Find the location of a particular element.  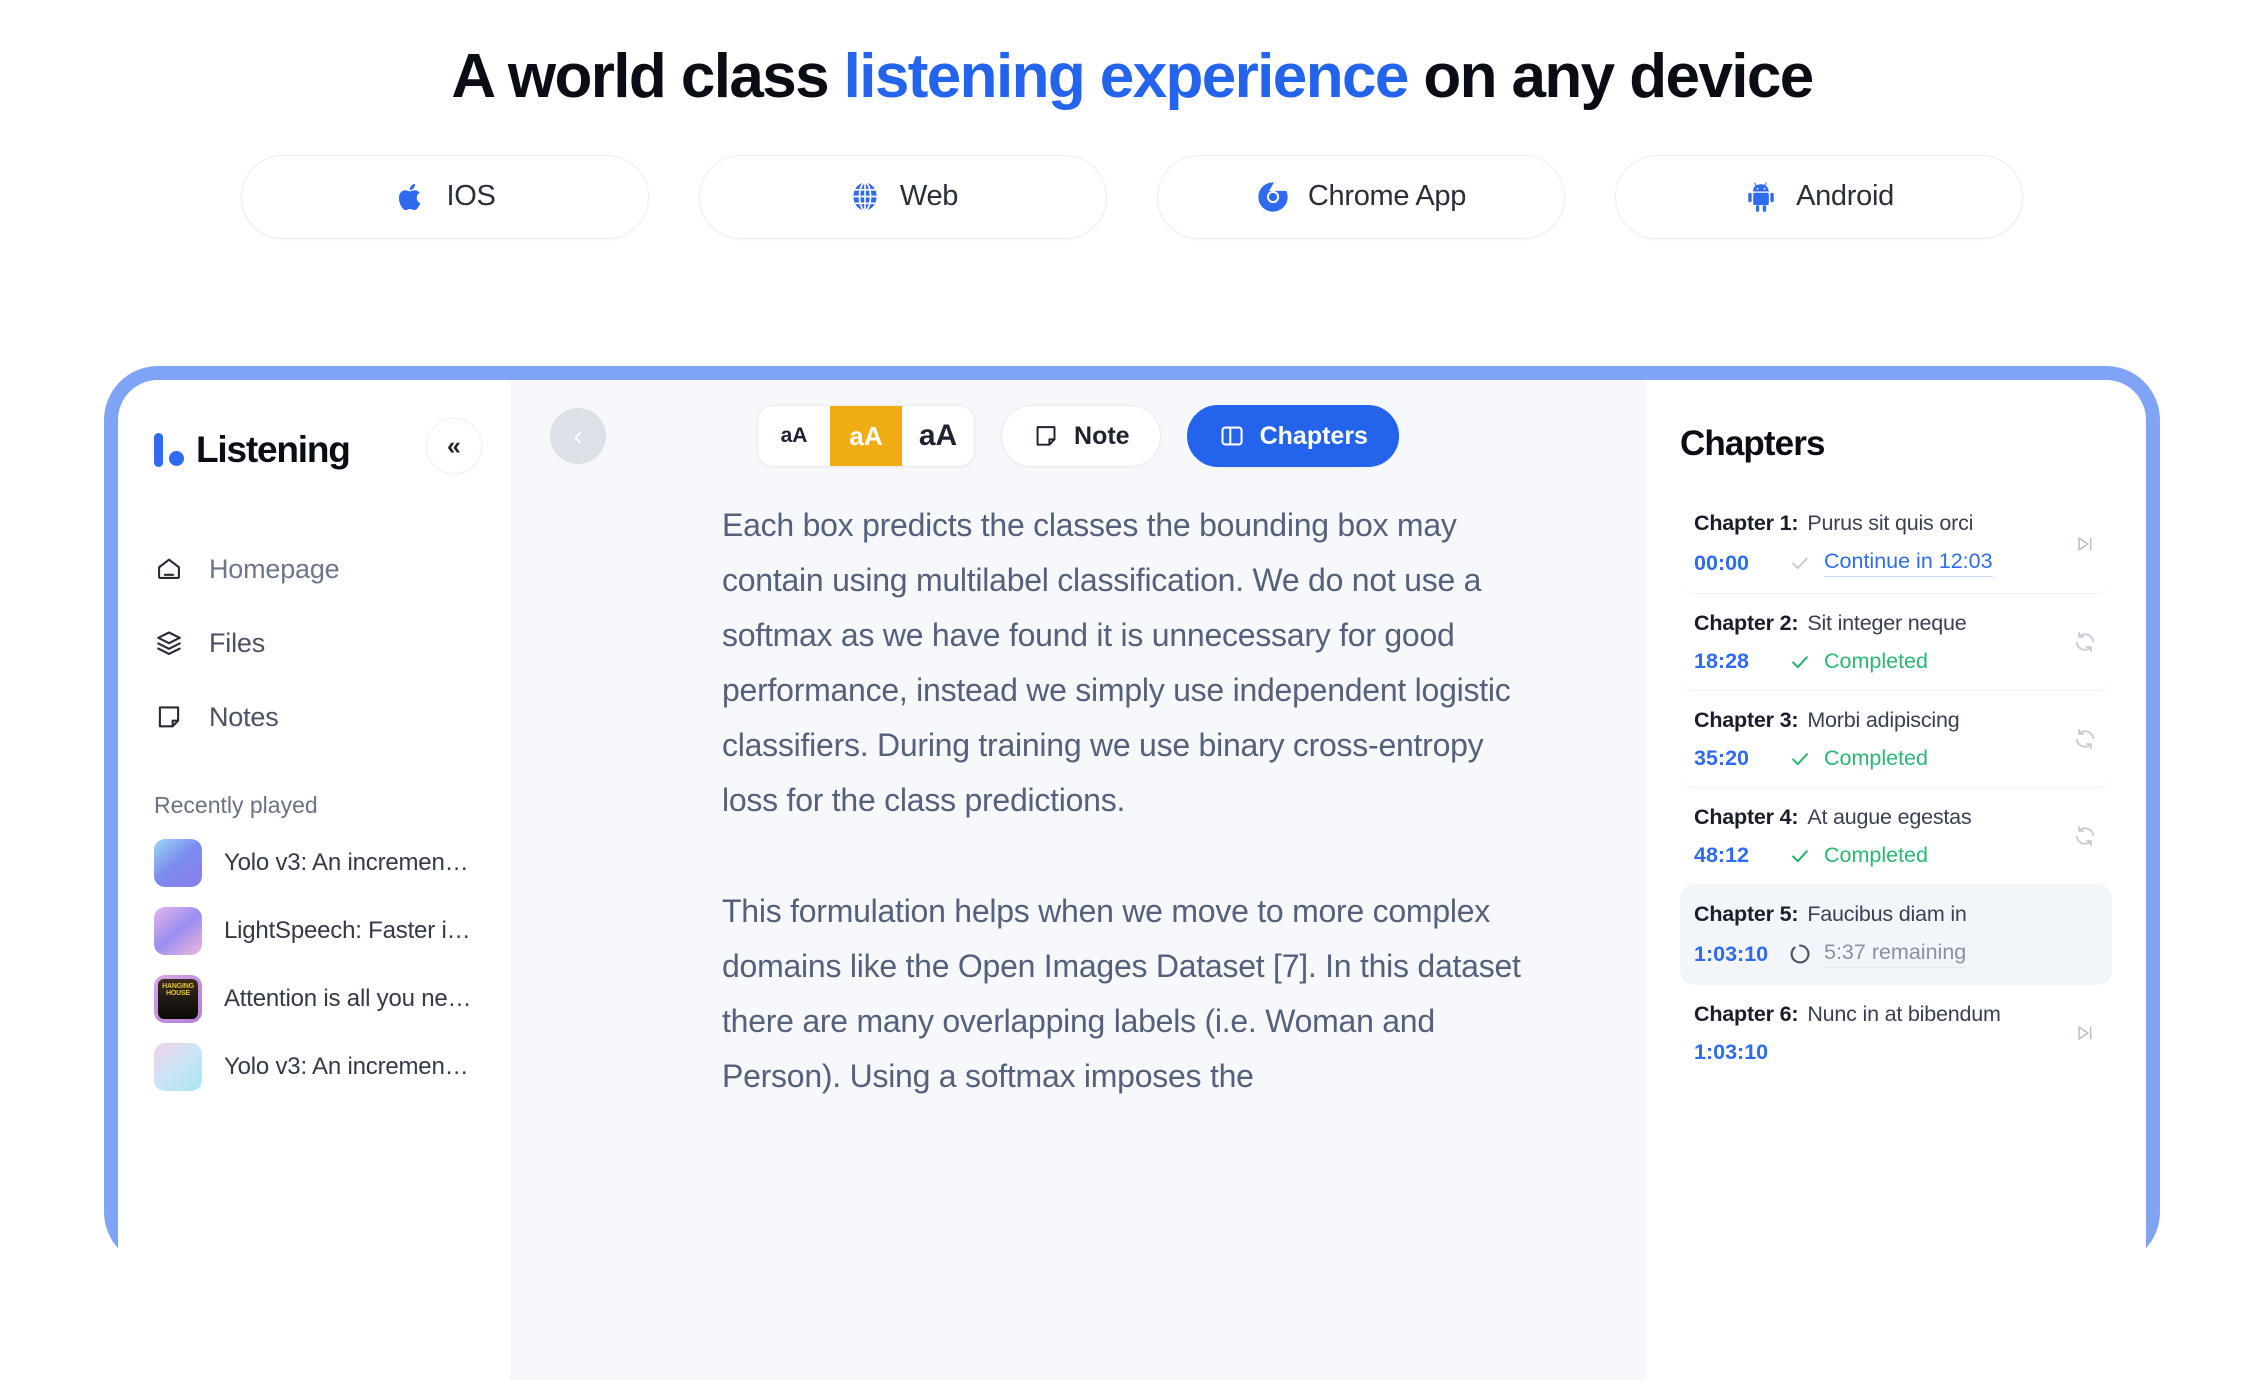

layers-icon is located at coordinates (169, 643).